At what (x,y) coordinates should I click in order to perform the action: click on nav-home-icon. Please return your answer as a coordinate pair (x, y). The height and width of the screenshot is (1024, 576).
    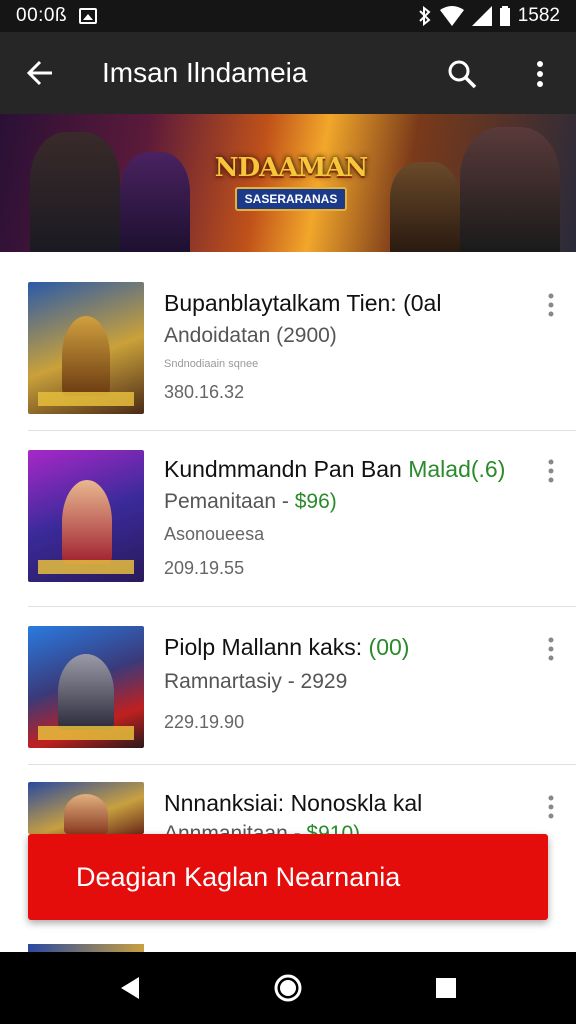
    Looking at the image, I should click on (288, 988).